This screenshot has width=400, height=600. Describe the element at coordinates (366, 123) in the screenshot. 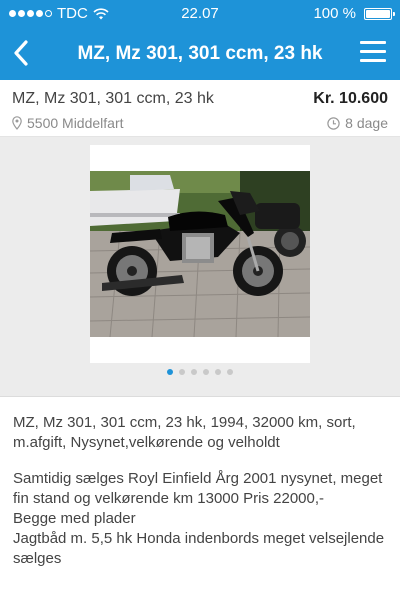

I see `age-text: 8 dage` at that location.